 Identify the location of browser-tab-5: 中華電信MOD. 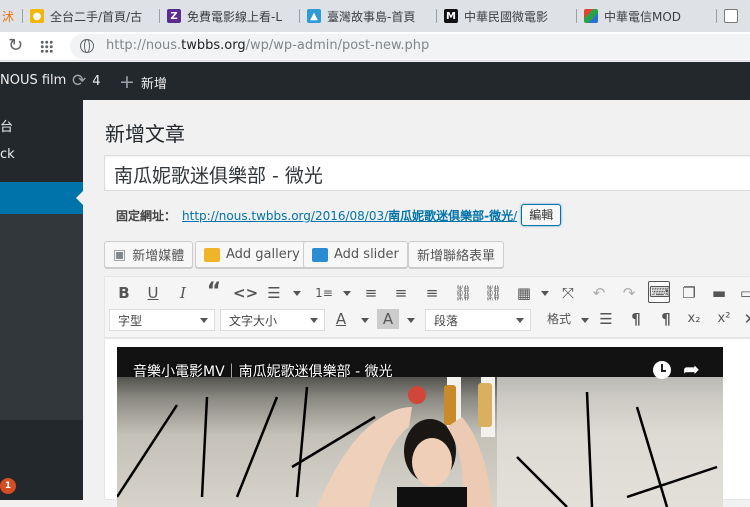
(646, 16).